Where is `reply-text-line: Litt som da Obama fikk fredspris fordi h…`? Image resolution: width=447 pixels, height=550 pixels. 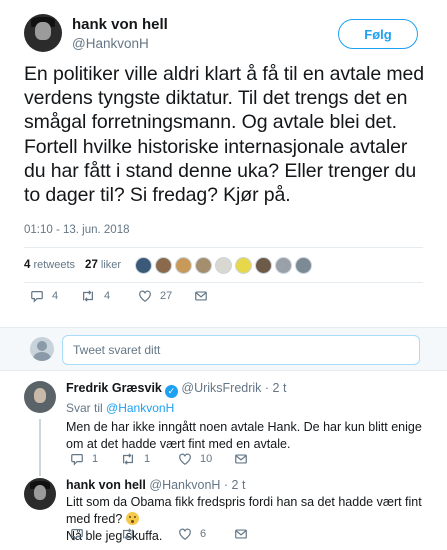 reply-text-line: Litt som da Obama fikk fredspris fordi h… is located at coordinates (244, 510).